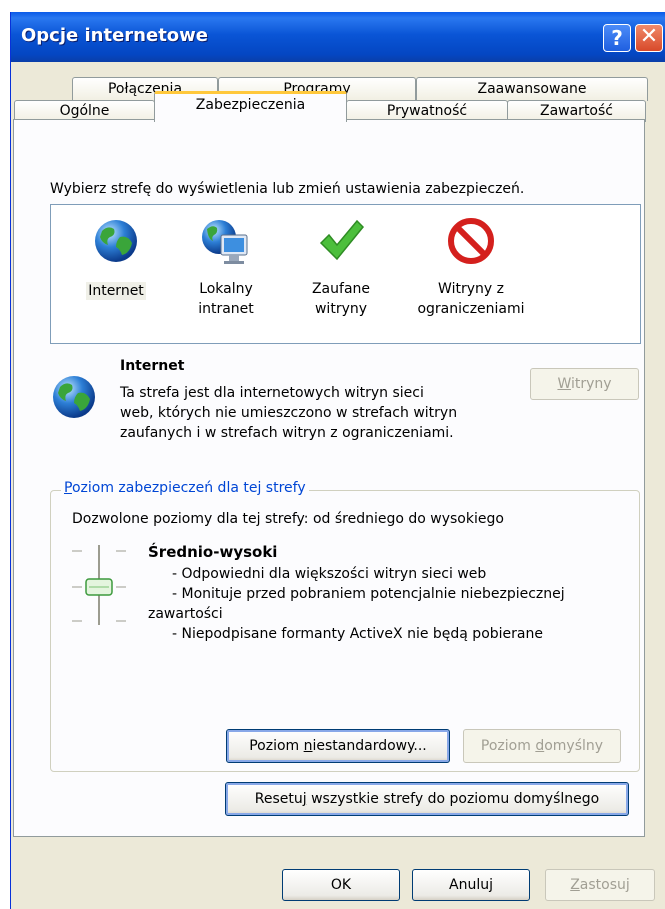  I want to click on security-level-legend: Poziom zabezpieczeń dla tej strefy, so click(185, 488).